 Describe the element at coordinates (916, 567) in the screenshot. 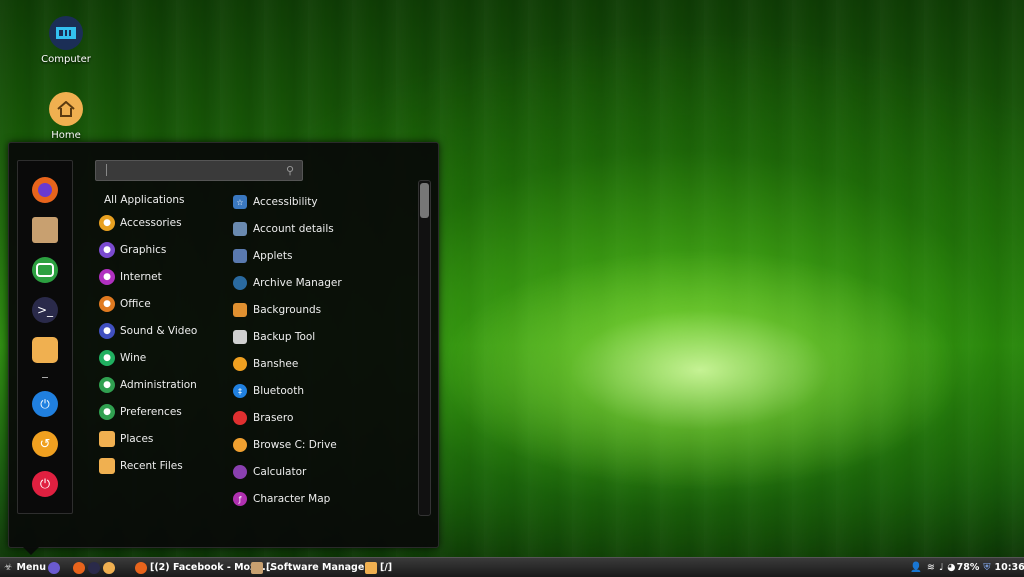

I see `user-icon: 👤` at that location.